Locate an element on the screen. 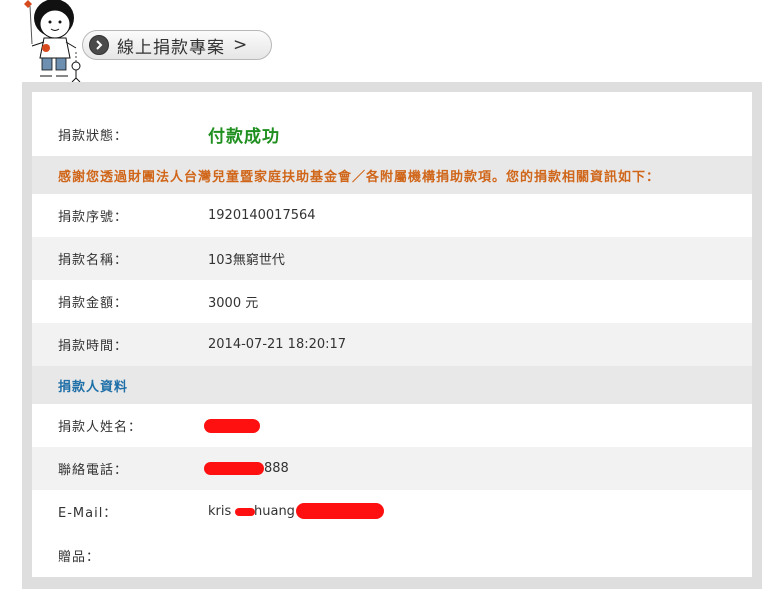  mascot-illustration is located at coordinates (52, 41).